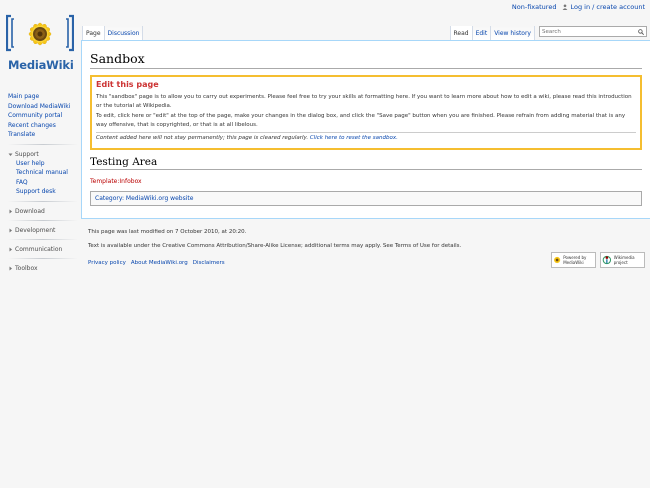  I want to click on category-link: Category: MediaWiki.org website, so click(144, 198).